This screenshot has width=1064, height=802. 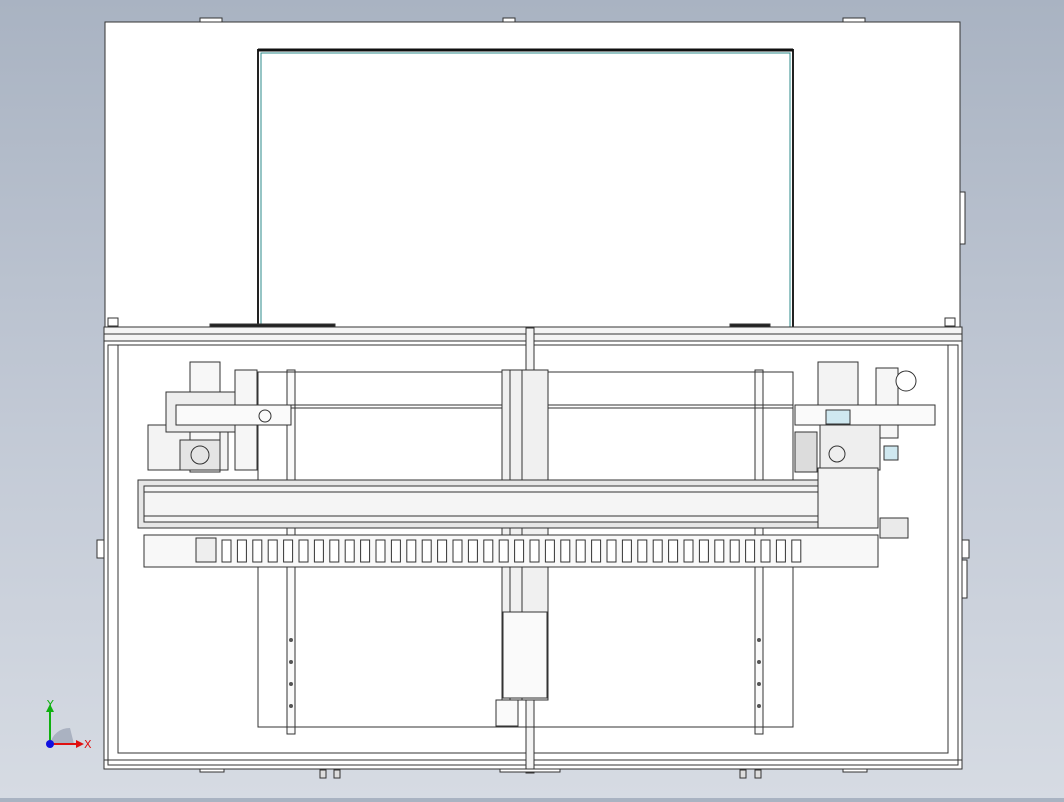 I want to click on axis-triad: Y X, so click(x=69, y=724).